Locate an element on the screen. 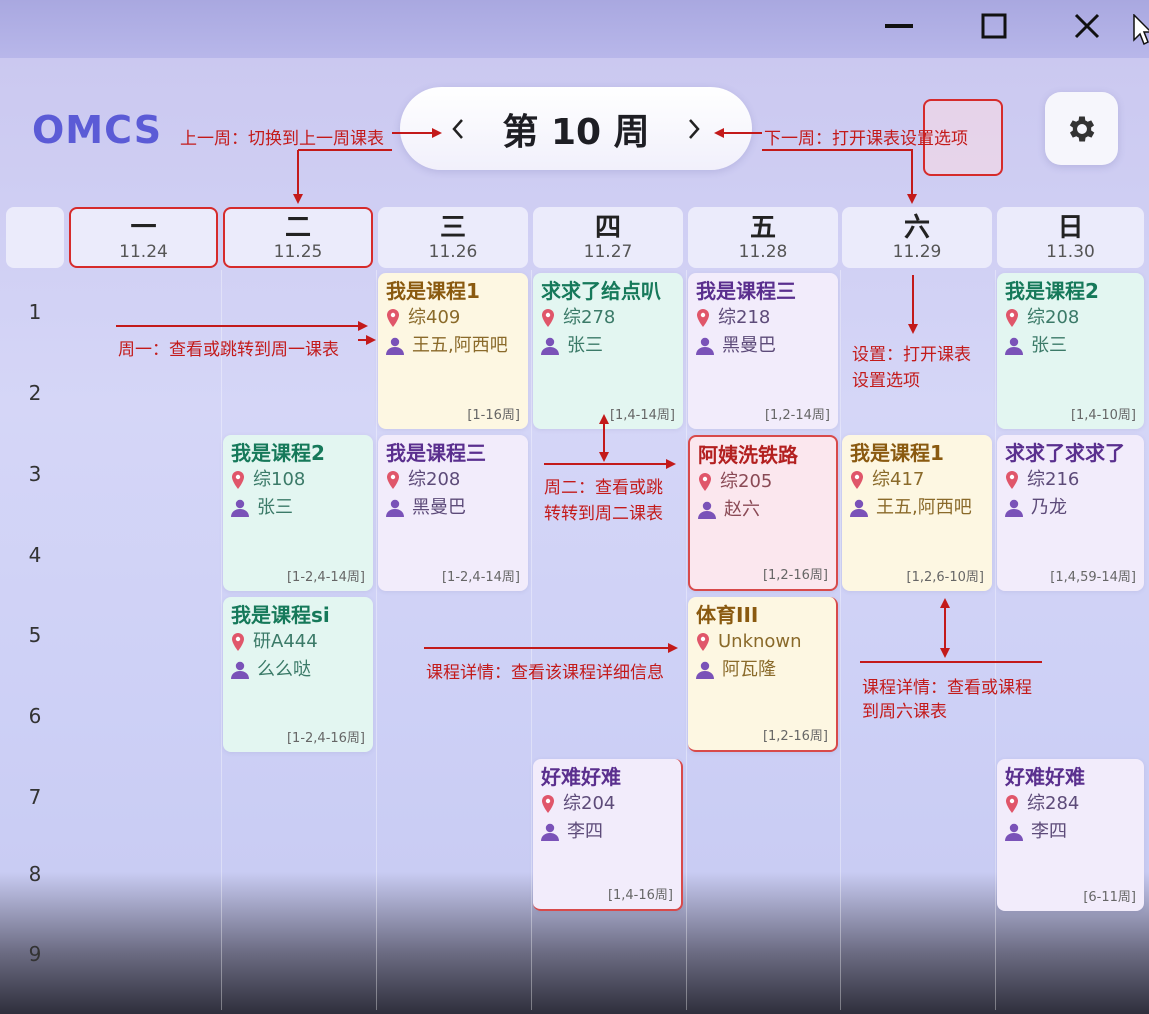 Image resolution: width=1149 pixels, height=1014 pixels. course-room: 综108 is located at coordinates (279, 479).